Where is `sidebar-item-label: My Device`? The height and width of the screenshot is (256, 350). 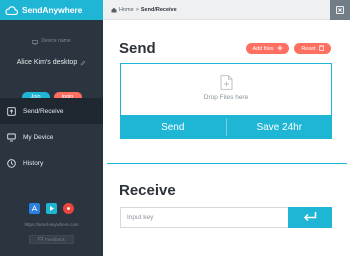
sidebar-item-label: My Device is located at coordinates (38, 137).